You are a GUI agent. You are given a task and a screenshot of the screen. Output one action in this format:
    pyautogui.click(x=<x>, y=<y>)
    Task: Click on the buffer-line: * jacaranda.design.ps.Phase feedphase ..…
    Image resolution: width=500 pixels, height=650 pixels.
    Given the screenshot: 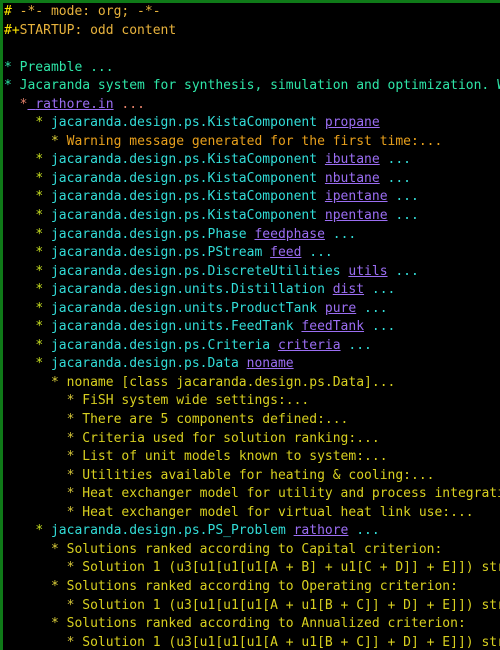 What is the action you would take?
    pyautogui.click(x=251, y=235)
    